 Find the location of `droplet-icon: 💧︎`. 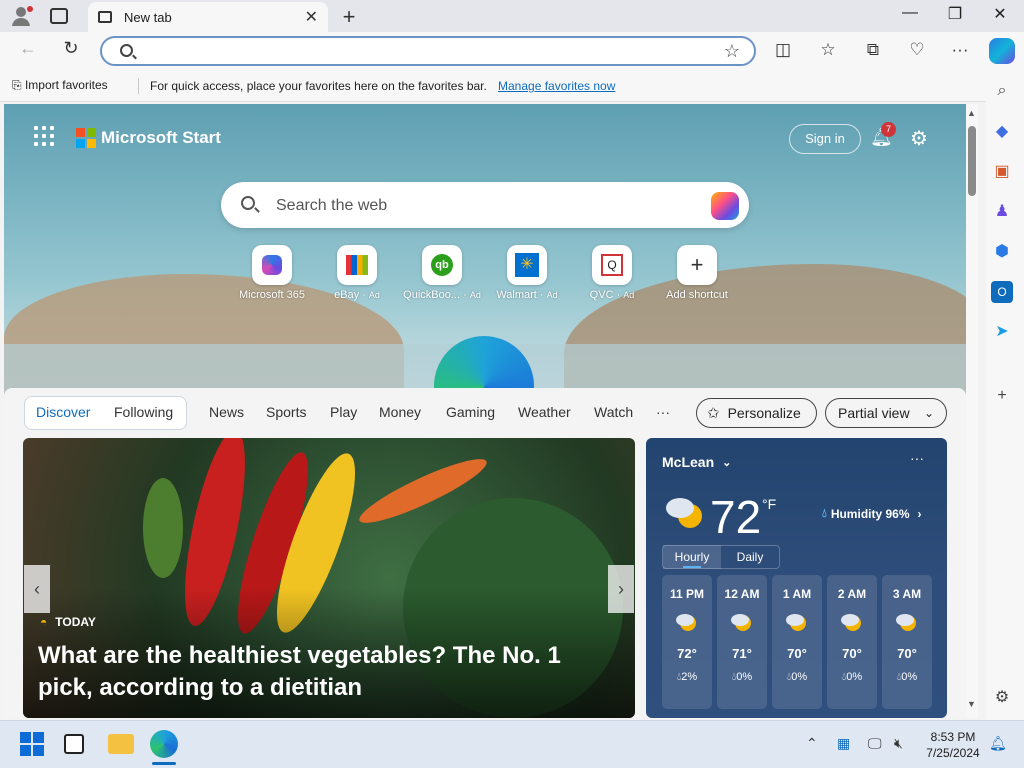

droplet-icon: 💧︎ is located at coordinates (824, 513).